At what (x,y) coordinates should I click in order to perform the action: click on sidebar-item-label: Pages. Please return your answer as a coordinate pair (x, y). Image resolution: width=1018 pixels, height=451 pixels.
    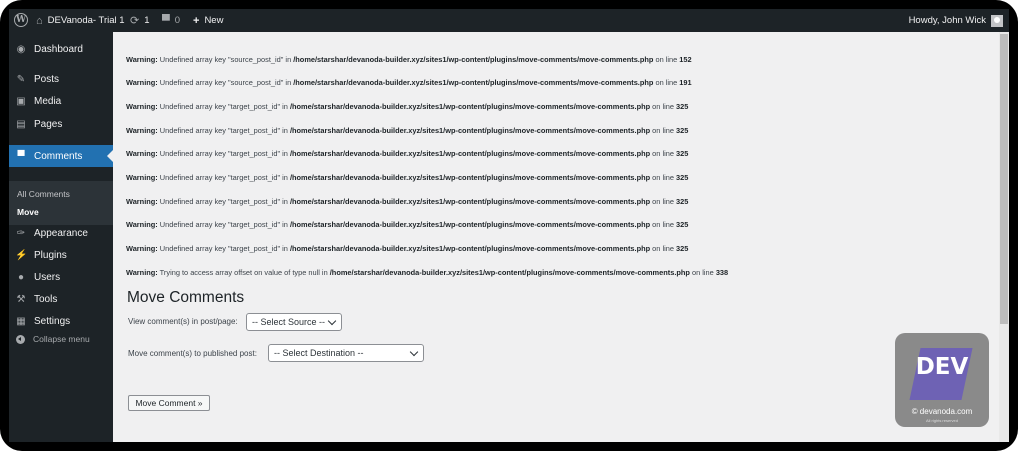
    Looking at the image, I should click on (48, 124).